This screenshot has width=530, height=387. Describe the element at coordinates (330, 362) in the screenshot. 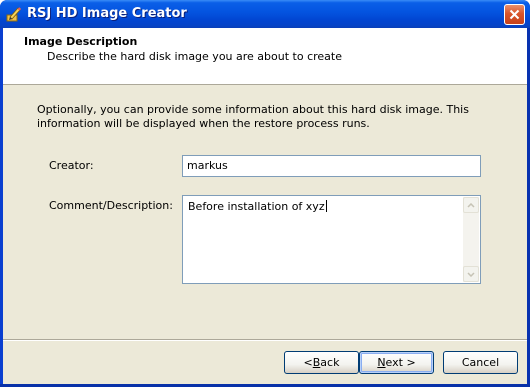

I see `back-button-label: ack` at that location.